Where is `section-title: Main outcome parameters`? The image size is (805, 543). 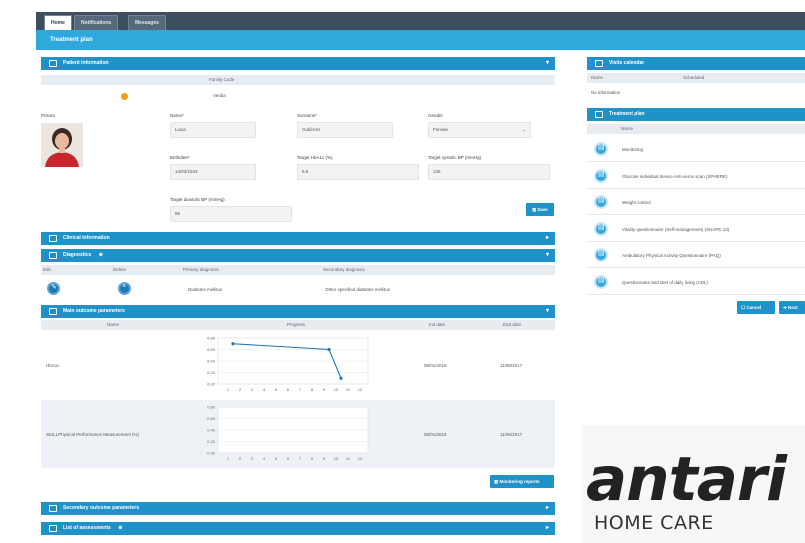
section-title: Main outcome parameters is located at coordinates (94, 311).